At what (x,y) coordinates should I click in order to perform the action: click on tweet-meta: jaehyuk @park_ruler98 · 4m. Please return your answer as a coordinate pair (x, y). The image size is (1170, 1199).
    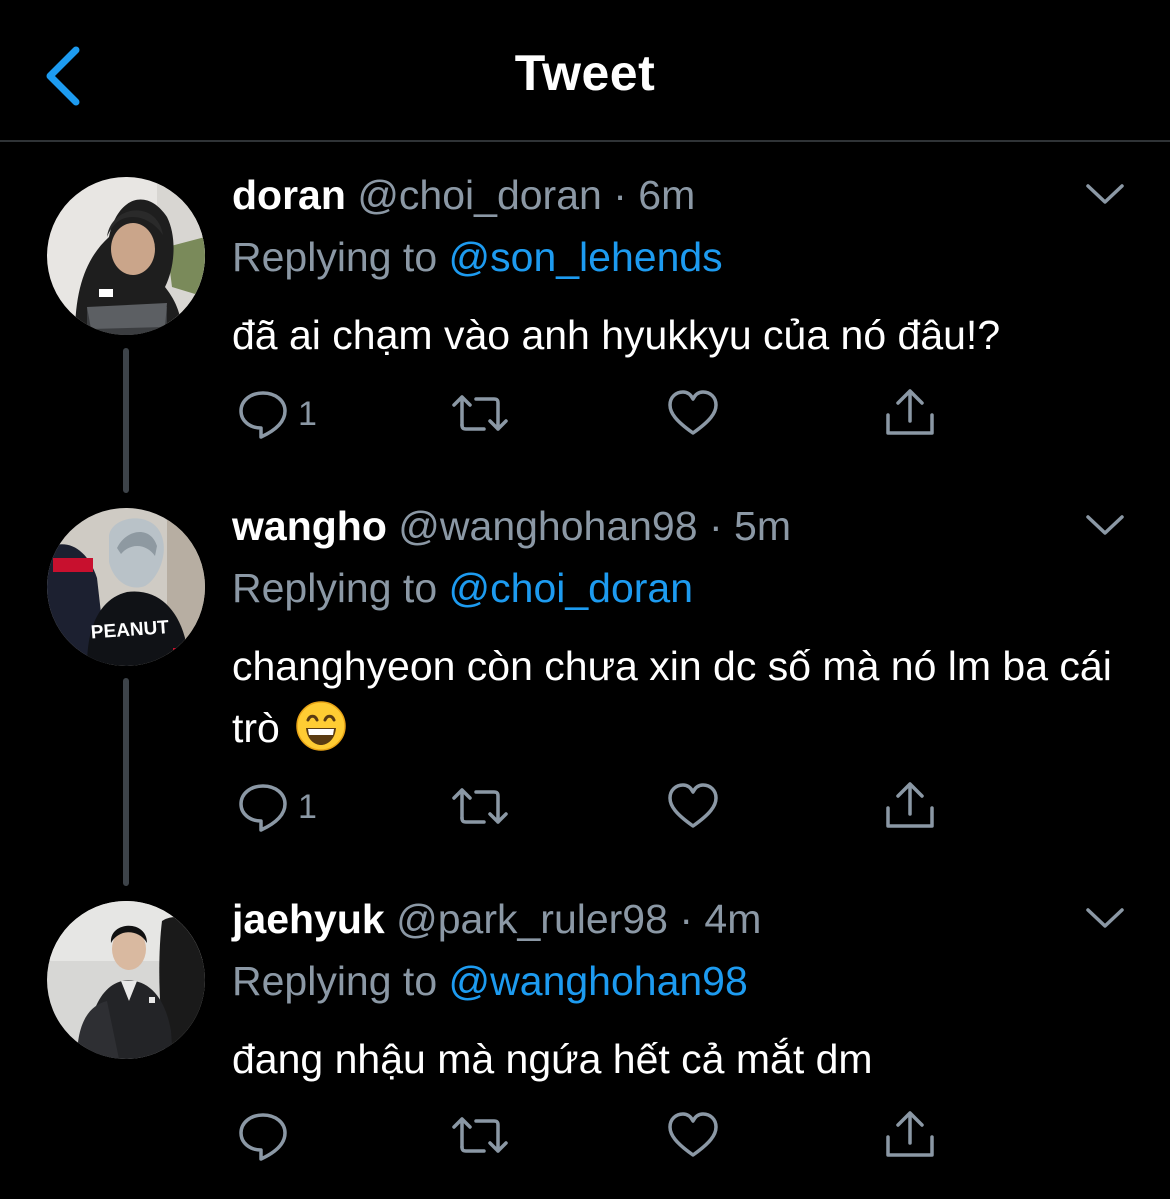
    Looking at the image, I should click on (496, 919).